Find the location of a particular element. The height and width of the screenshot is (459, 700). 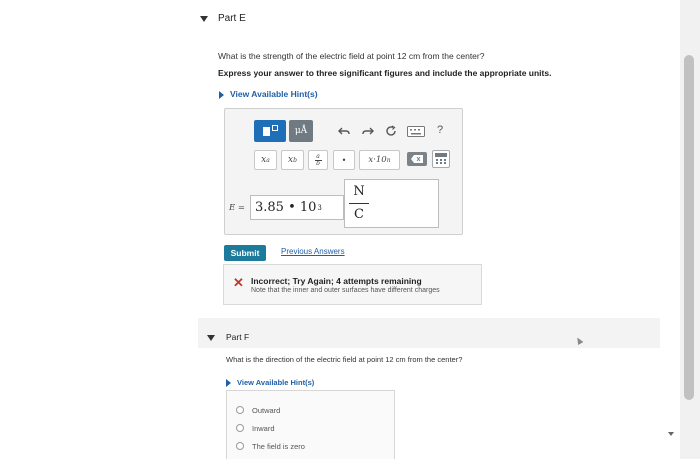

radio-outward is located at coordinates (240, 410).